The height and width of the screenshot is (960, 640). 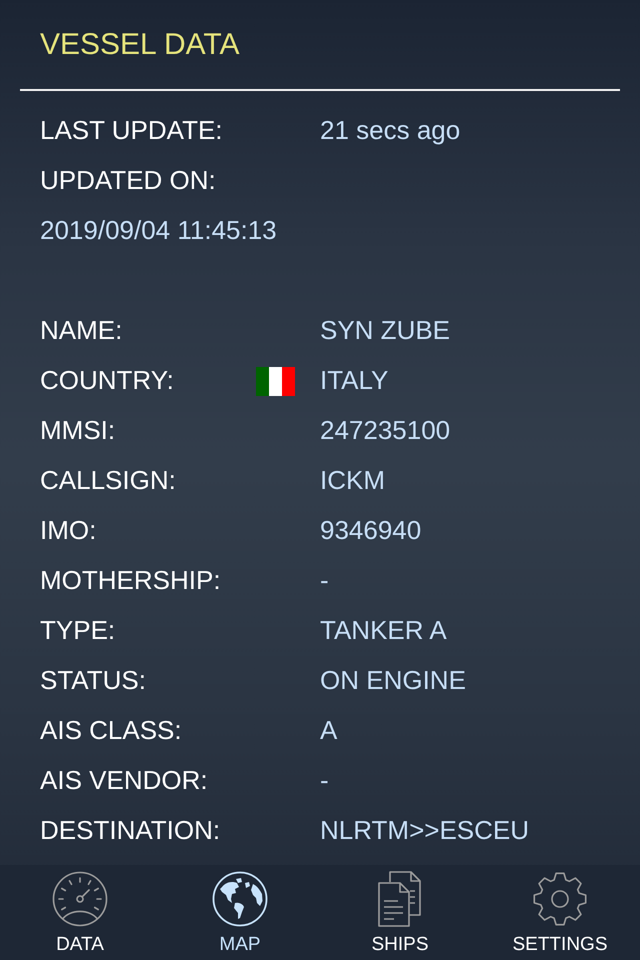 What do you see at coordinates (386, 431) in the screenshot?
I see `field-value: 247235100` at bounding box center [386, 431].